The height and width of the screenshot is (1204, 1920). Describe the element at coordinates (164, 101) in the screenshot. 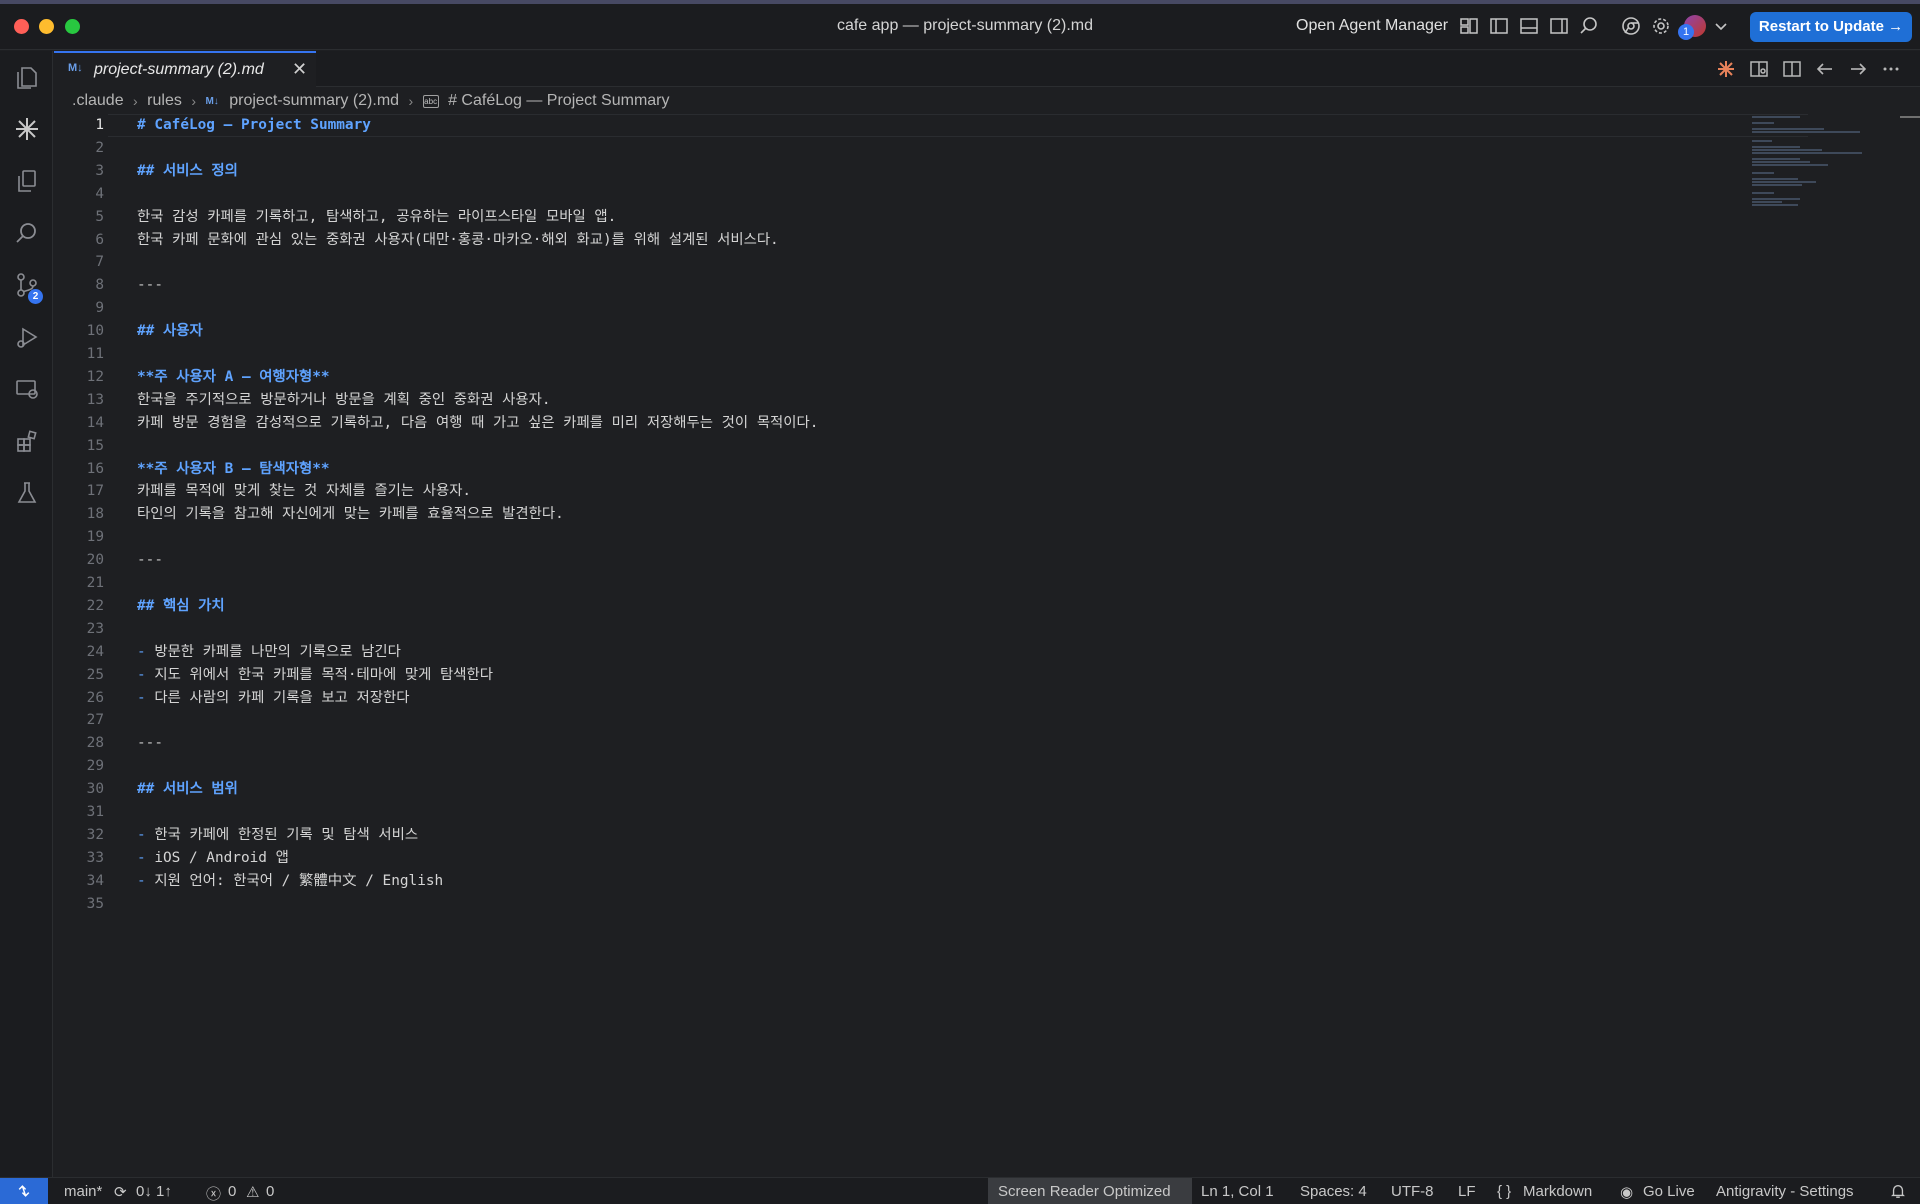

I see `breadcrumb-item: rules` at that location.